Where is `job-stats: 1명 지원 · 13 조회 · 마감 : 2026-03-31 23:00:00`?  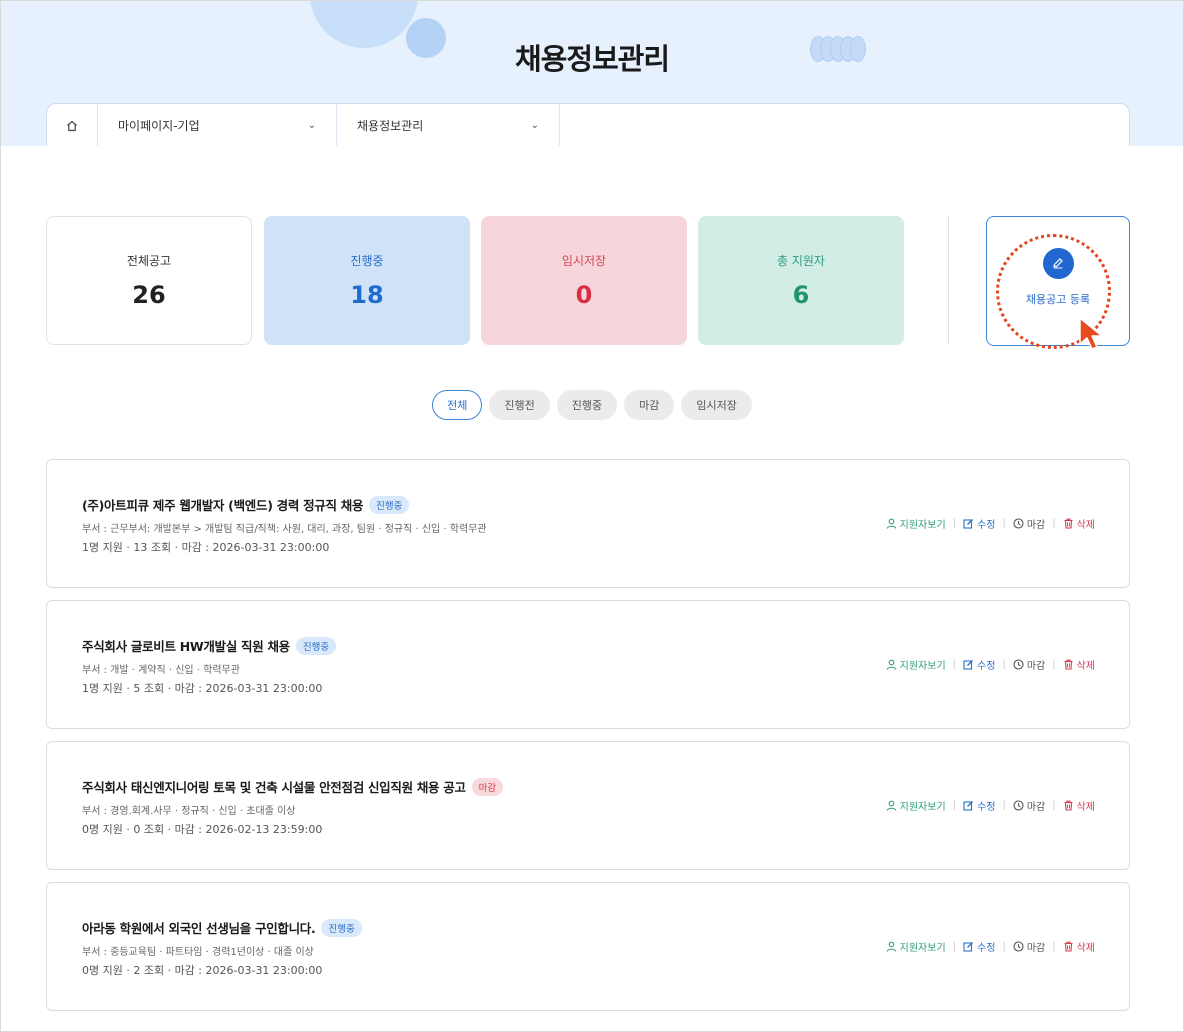 job-stats: 1명 지원 · 13 조회 · 마감 : 2026-03-31 23:00:00 is located at coordinates (206, 547).